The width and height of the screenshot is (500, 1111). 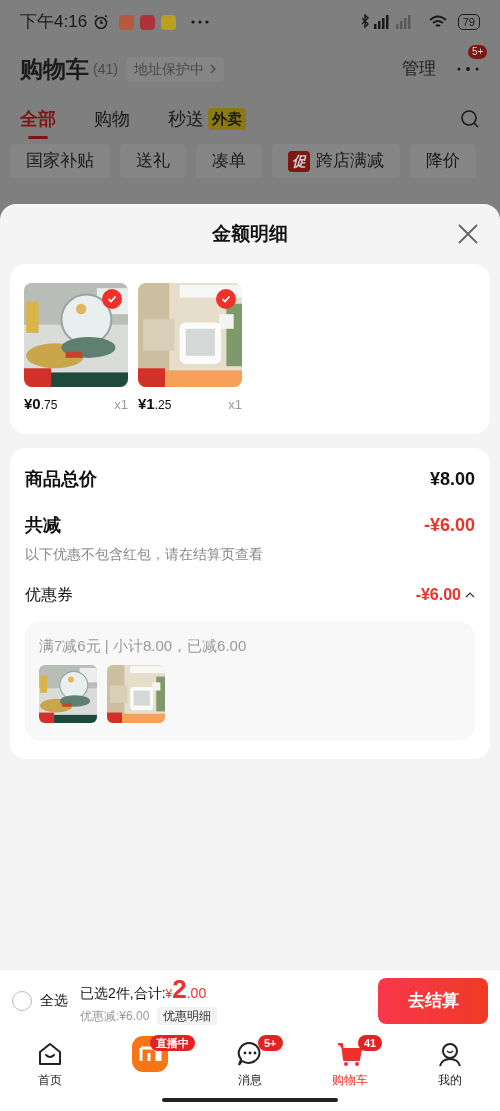 What do you see at coordinates (155, 404) in the screenshot?
I see `item-price: ¥1.25` at bounding box center [155, 404].